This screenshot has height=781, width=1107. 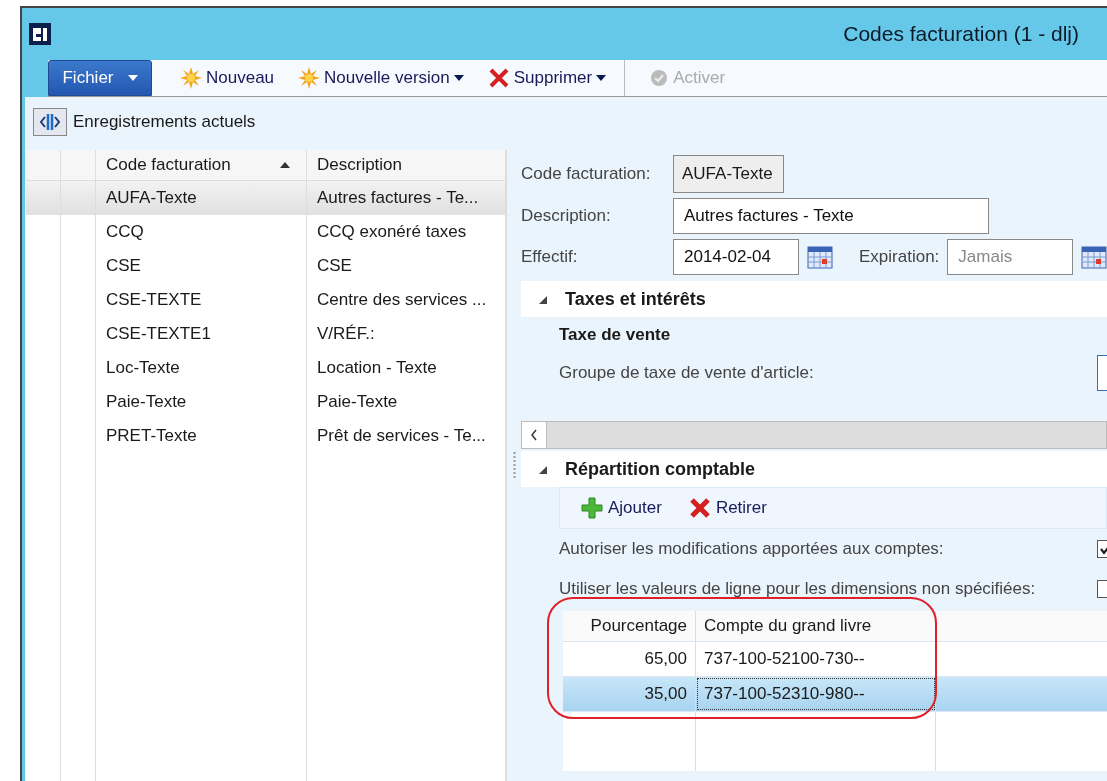 I want to click on field-label: Expiration:, so click(x=899, y=257).